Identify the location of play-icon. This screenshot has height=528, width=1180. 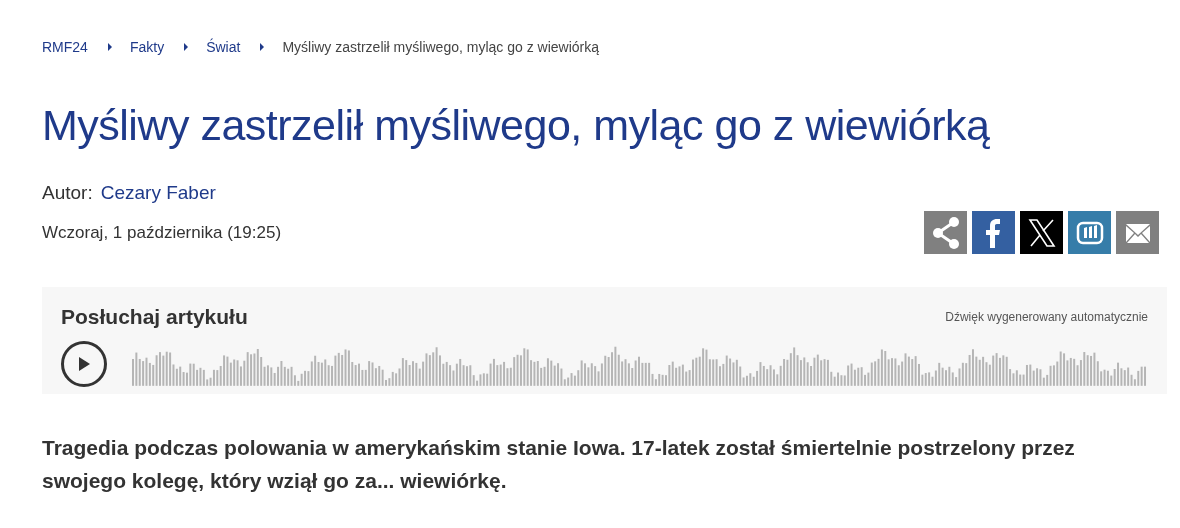
(84, 363).